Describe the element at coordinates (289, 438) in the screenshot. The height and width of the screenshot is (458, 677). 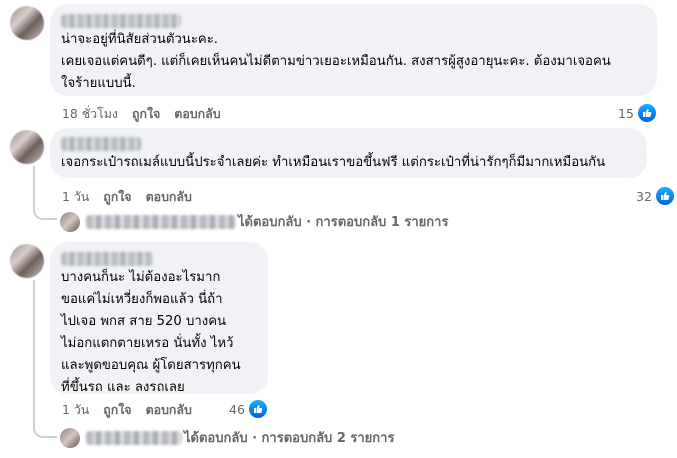
I see `replies-label: ได้ตอบกลับ · การตอบกลับ 2 รายการ` at that location.